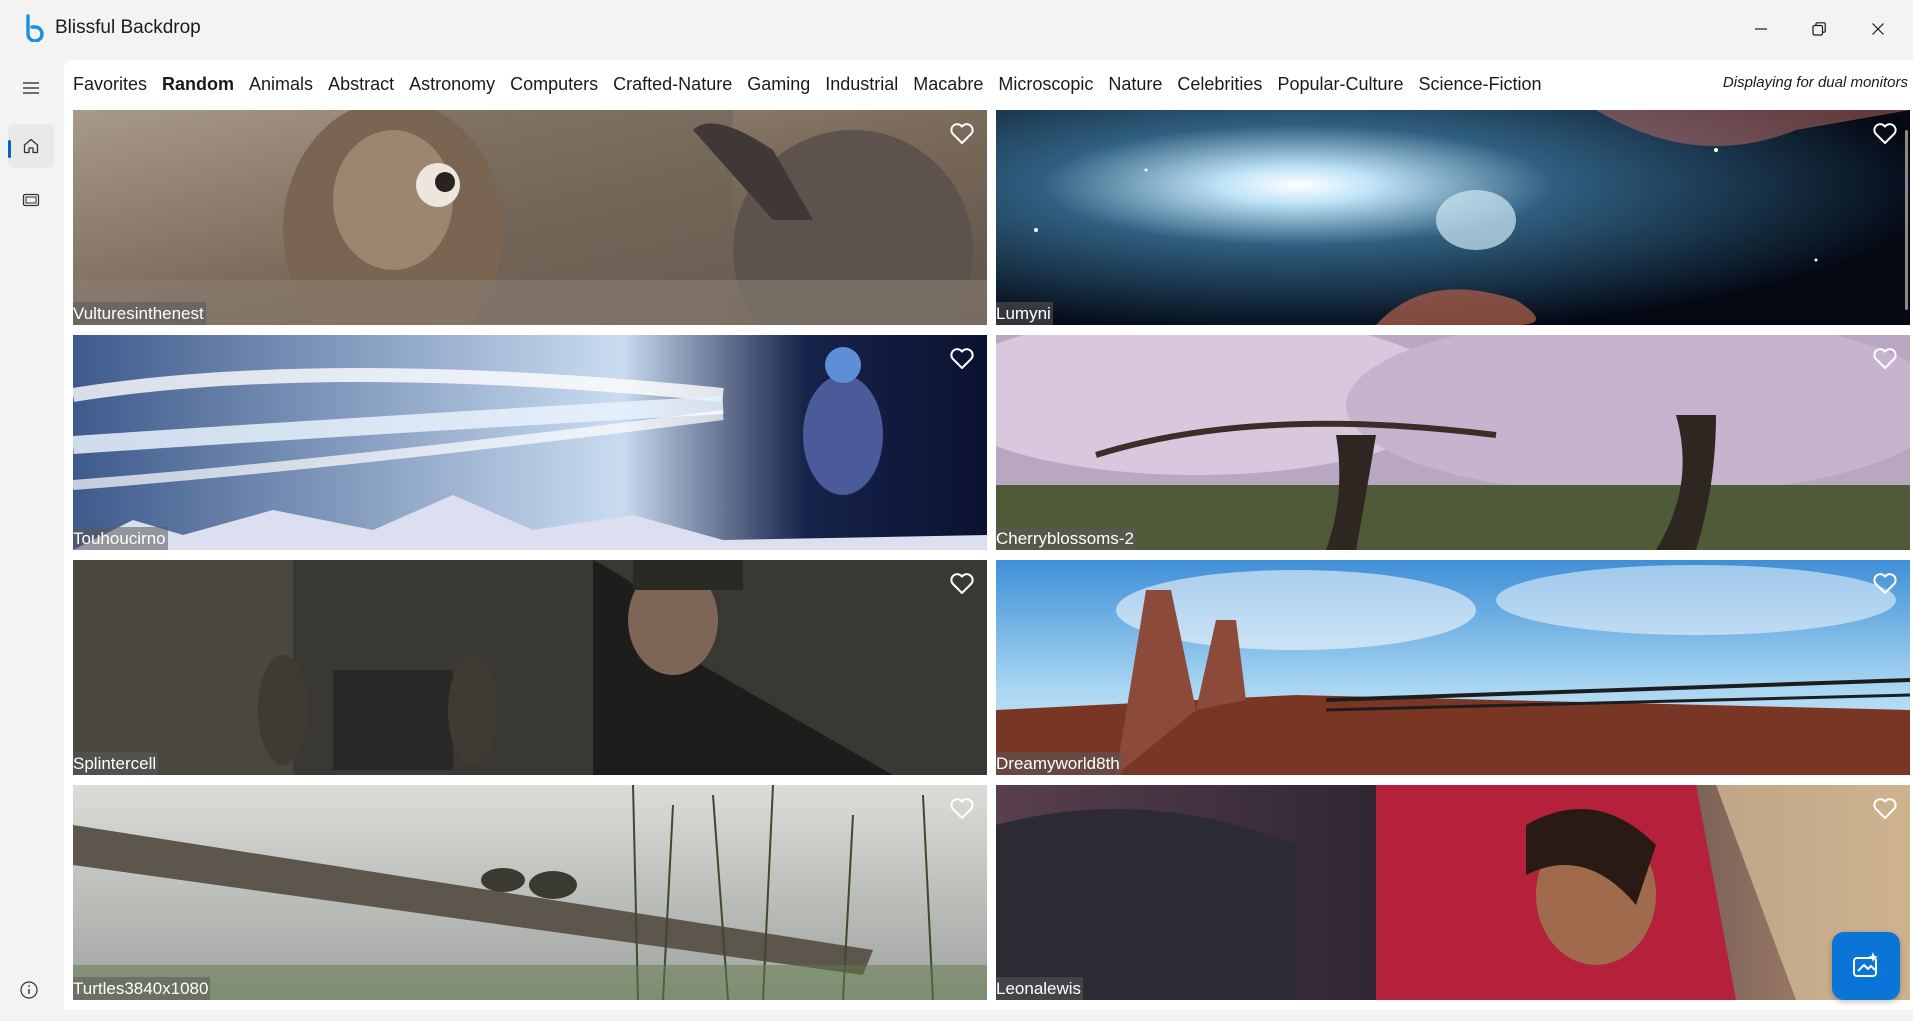  Describe the element at coordinates (1024, 313) in the screenshot. I see `wallpaper-name: Lumyni` at that location.